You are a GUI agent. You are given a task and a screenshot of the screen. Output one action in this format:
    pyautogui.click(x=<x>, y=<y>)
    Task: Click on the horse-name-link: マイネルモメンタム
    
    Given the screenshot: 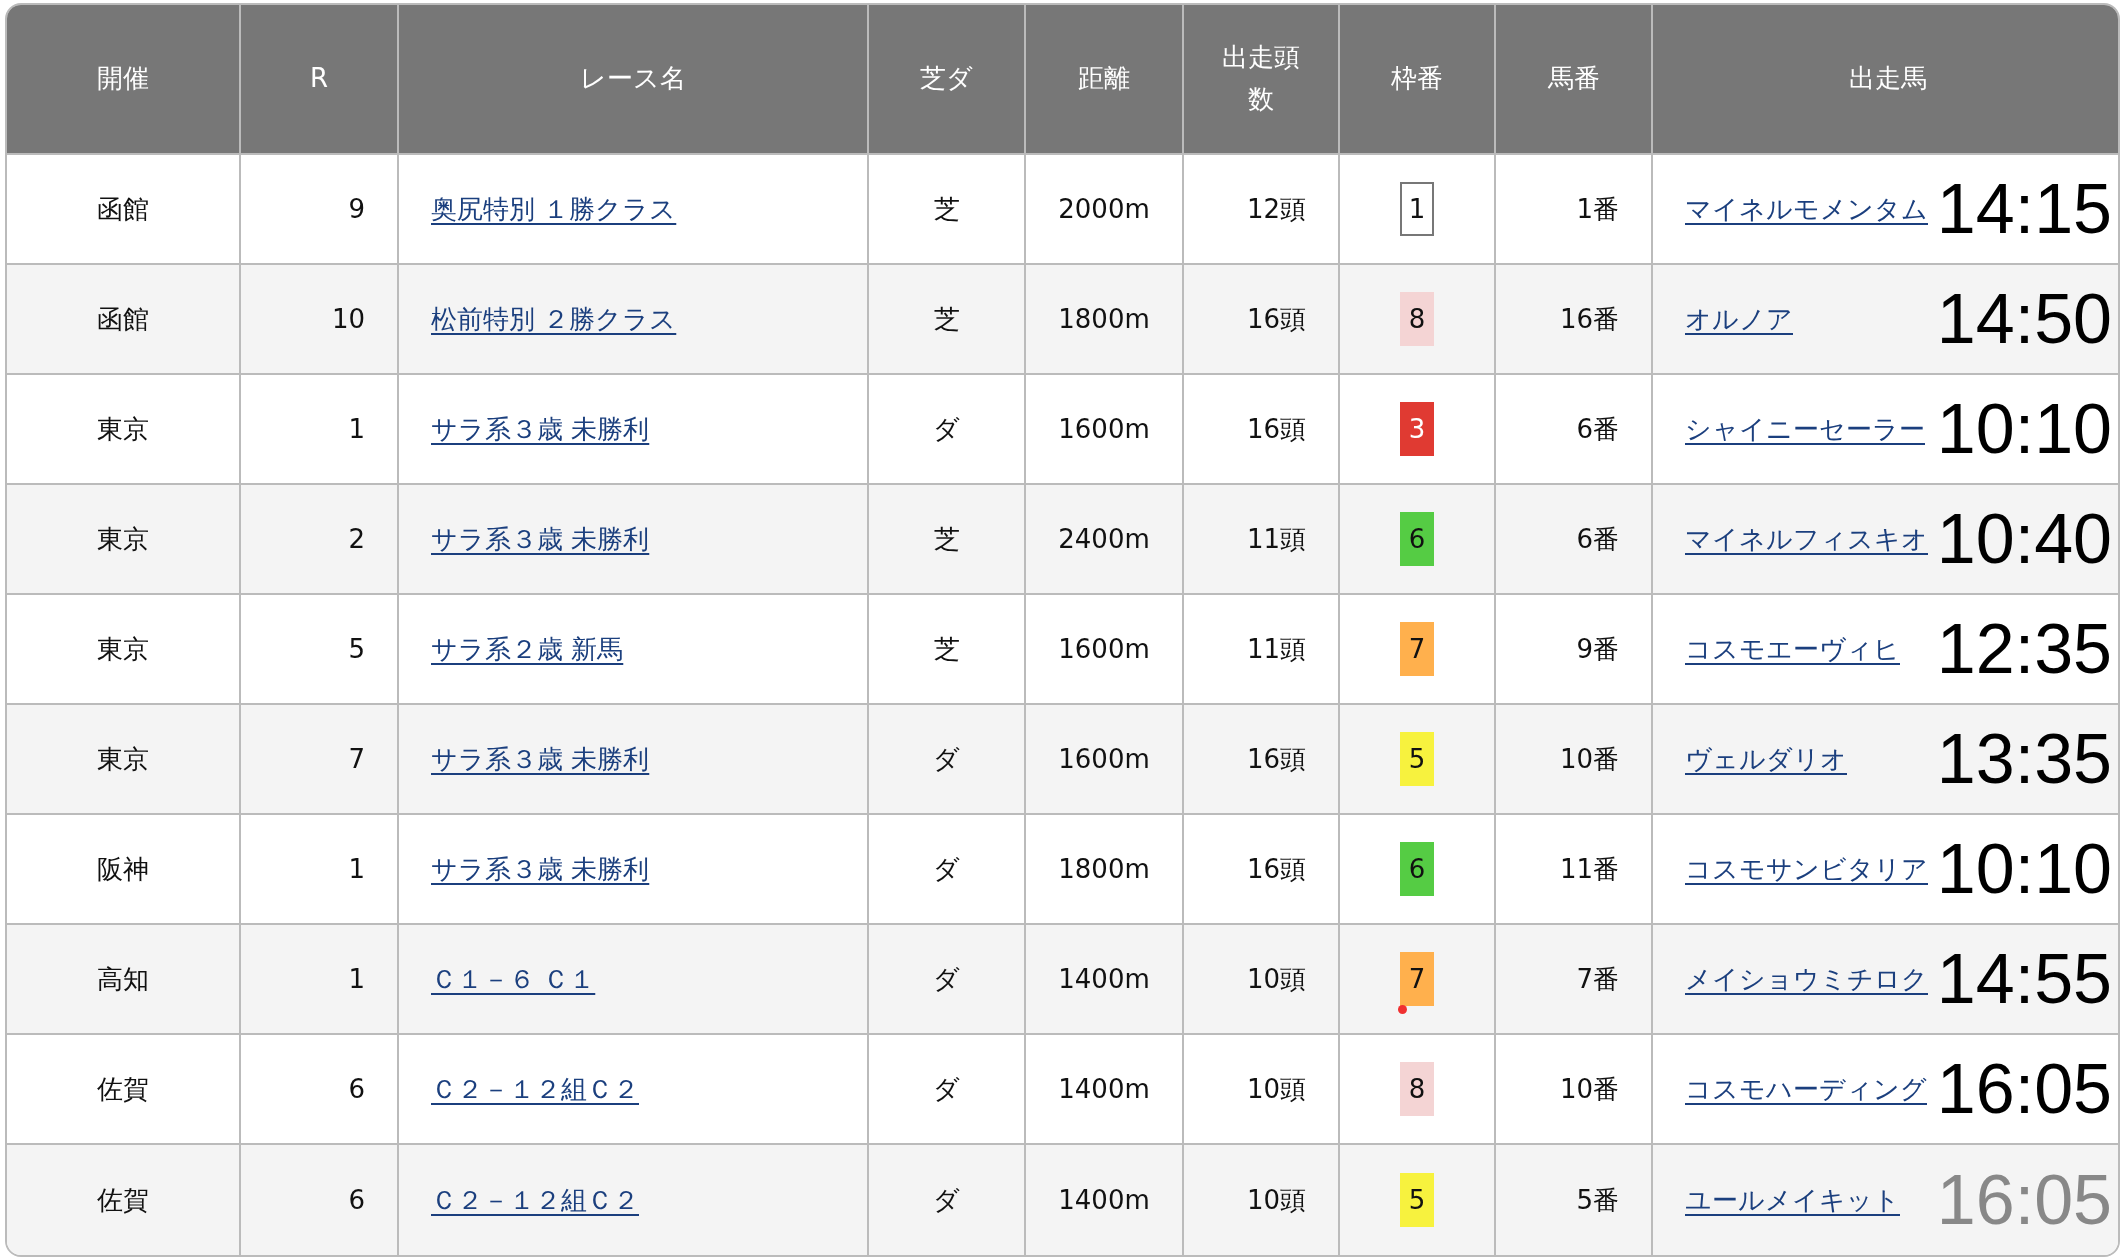 What is the action you would take?
    pyautogui.click(x=1806, y=209)
    